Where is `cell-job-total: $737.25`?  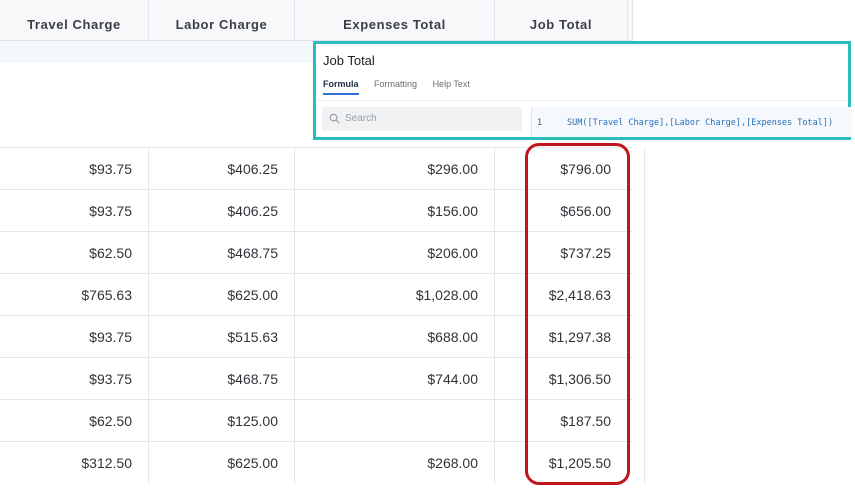 cell-job-total: $737.25 is located at coordinates (561, 253).